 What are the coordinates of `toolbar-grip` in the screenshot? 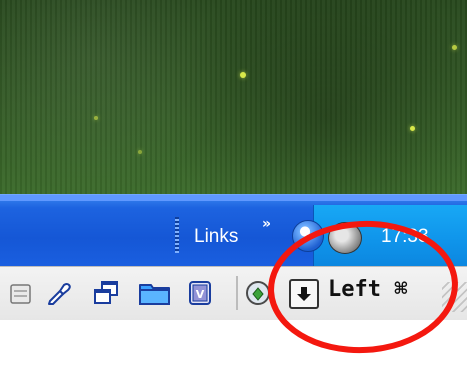 It's located at (177, 235).